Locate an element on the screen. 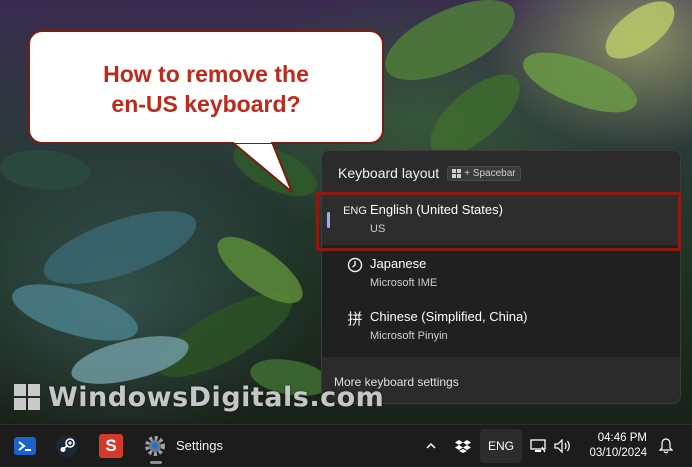 This screenshot has width=692, height=467. volume-icon is located at coordinates (563, 446).